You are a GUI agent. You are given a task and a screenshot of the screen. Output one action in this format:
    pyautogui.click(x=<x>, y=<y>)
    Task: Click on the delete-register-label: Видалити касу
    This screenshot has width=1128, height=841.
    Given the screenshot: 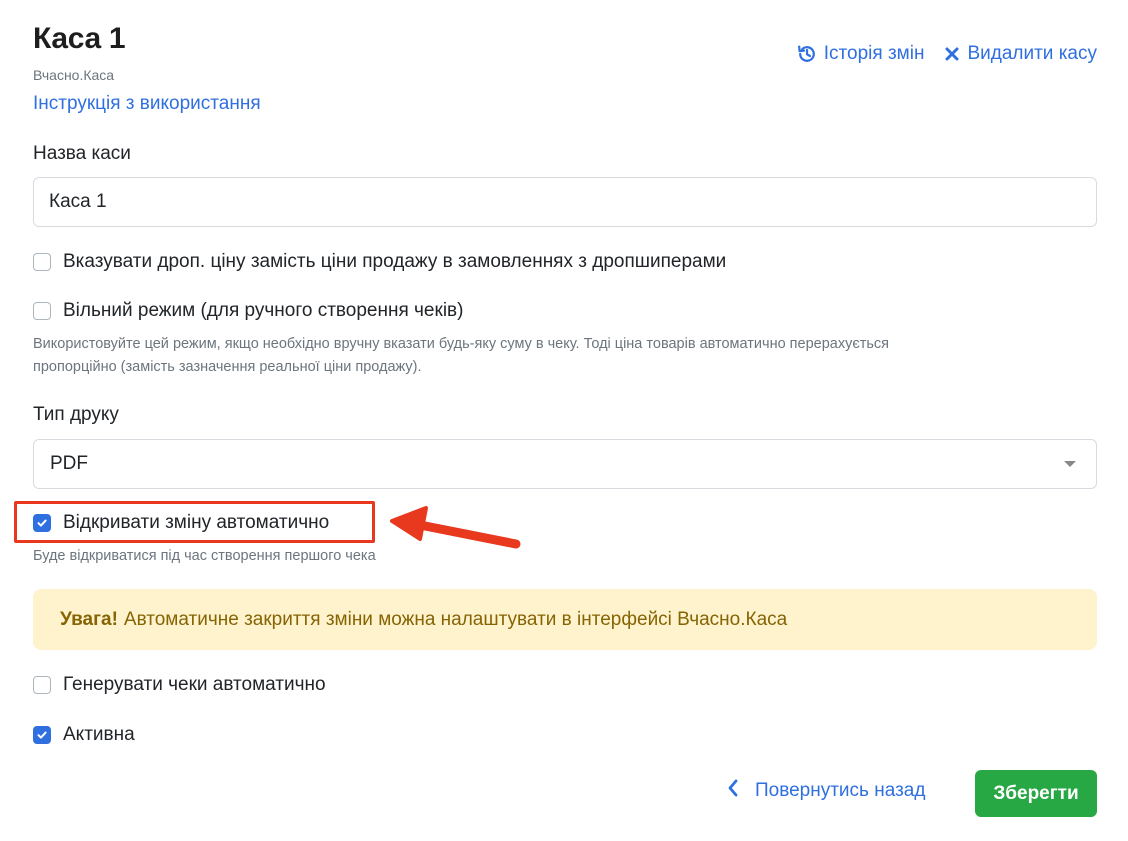 What is the action you would take?
    pyautogui.click(x=1032, y=53)
    